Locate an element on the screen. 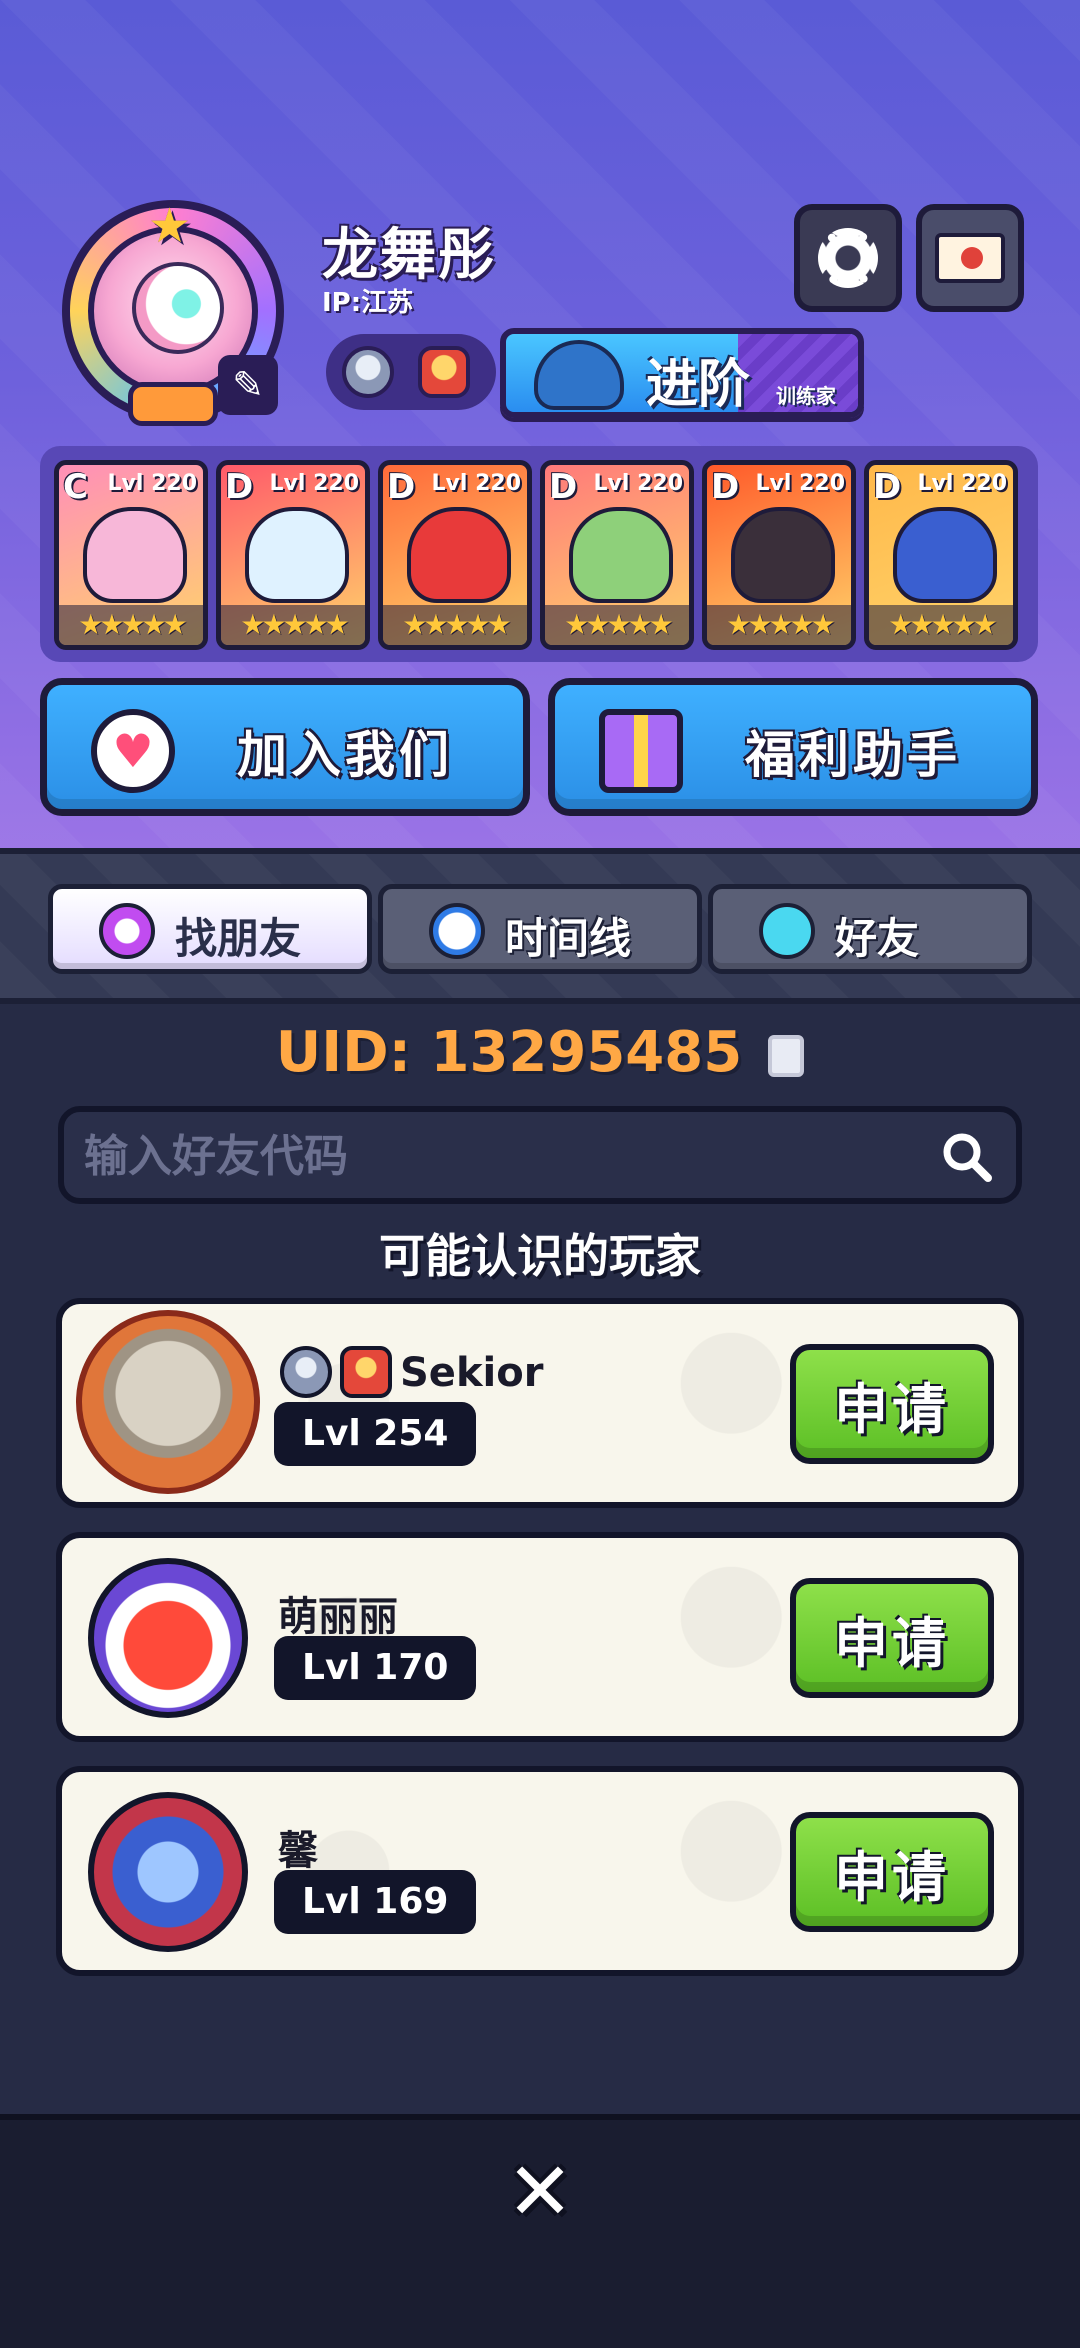  friend-code-search is located at coordinates (540, 1155).